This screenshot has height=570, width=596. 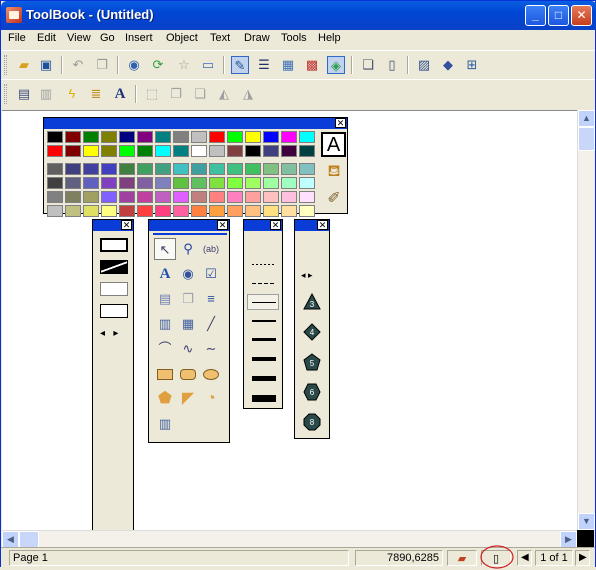 I want to click on redo-icon: ❐, so click(x=102, y=65).